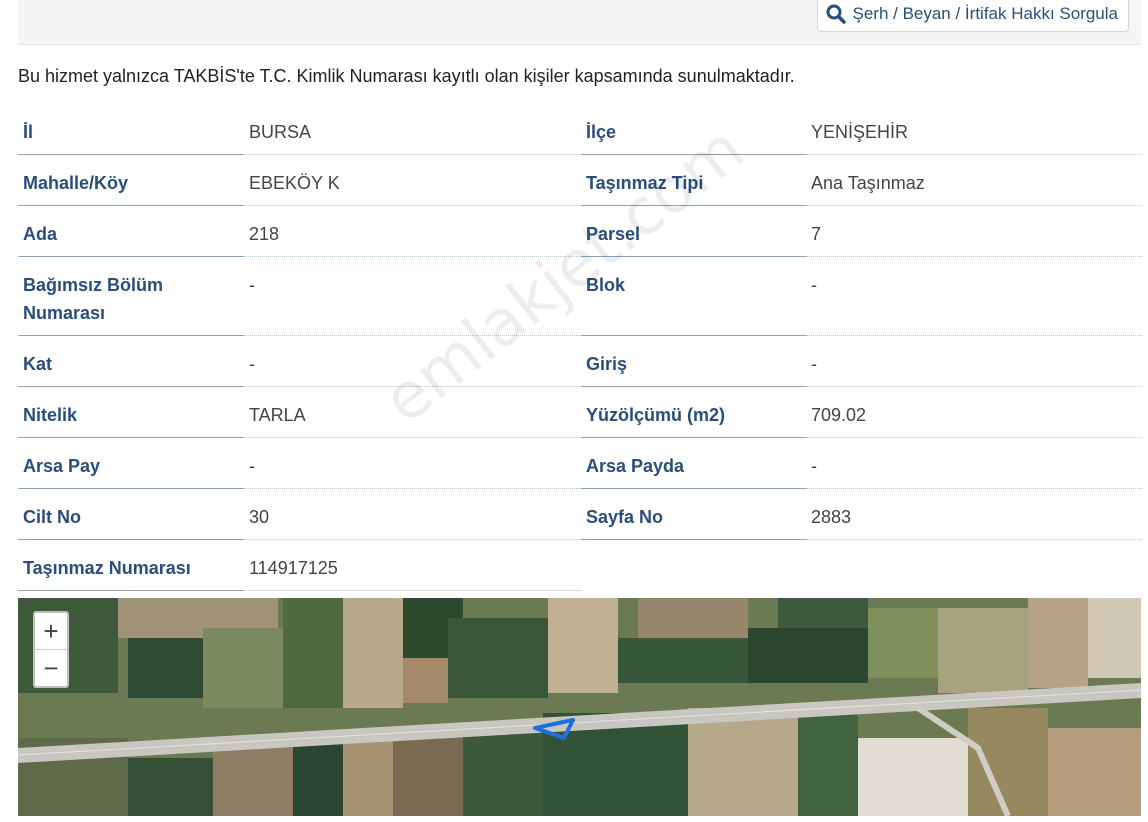  Describe the element at coordinates (412, 514) in the screenshot. I see `cilt-no-value: 30` at that location.